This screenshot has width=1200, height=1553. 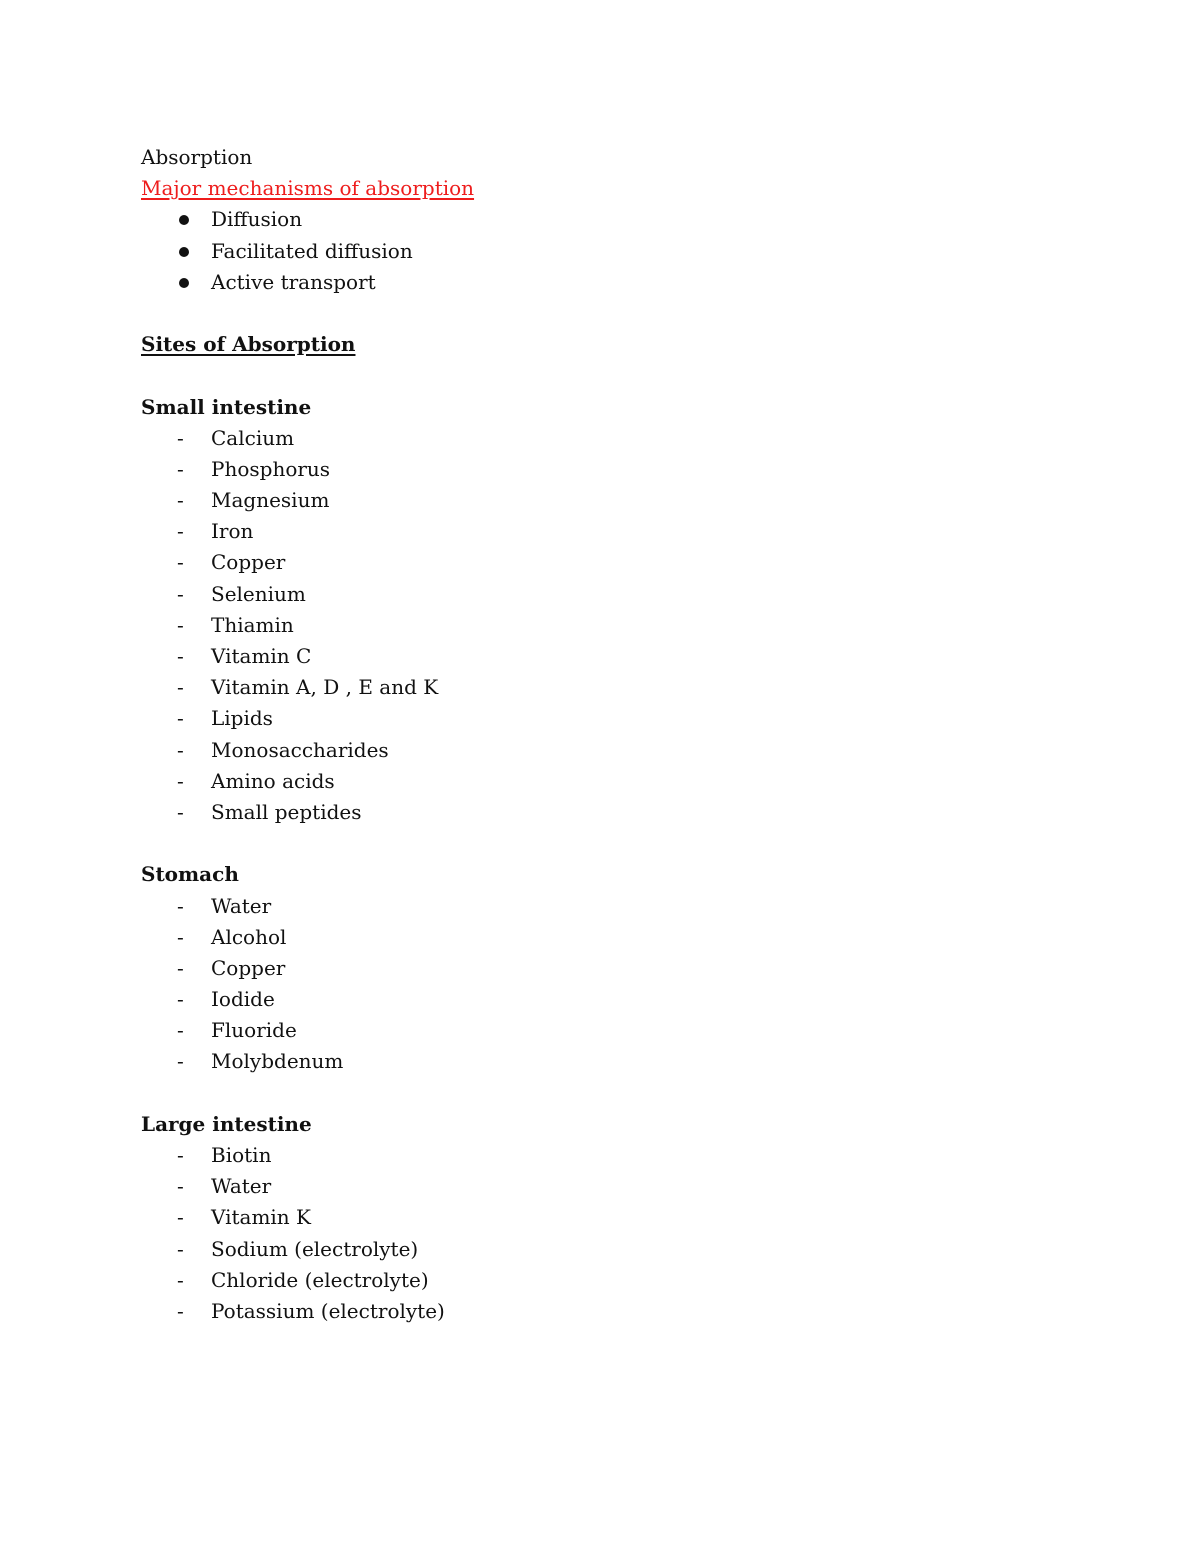 I want to click on list-item-label: Vitamin A, D , E and K, so click(x=325, y=687).